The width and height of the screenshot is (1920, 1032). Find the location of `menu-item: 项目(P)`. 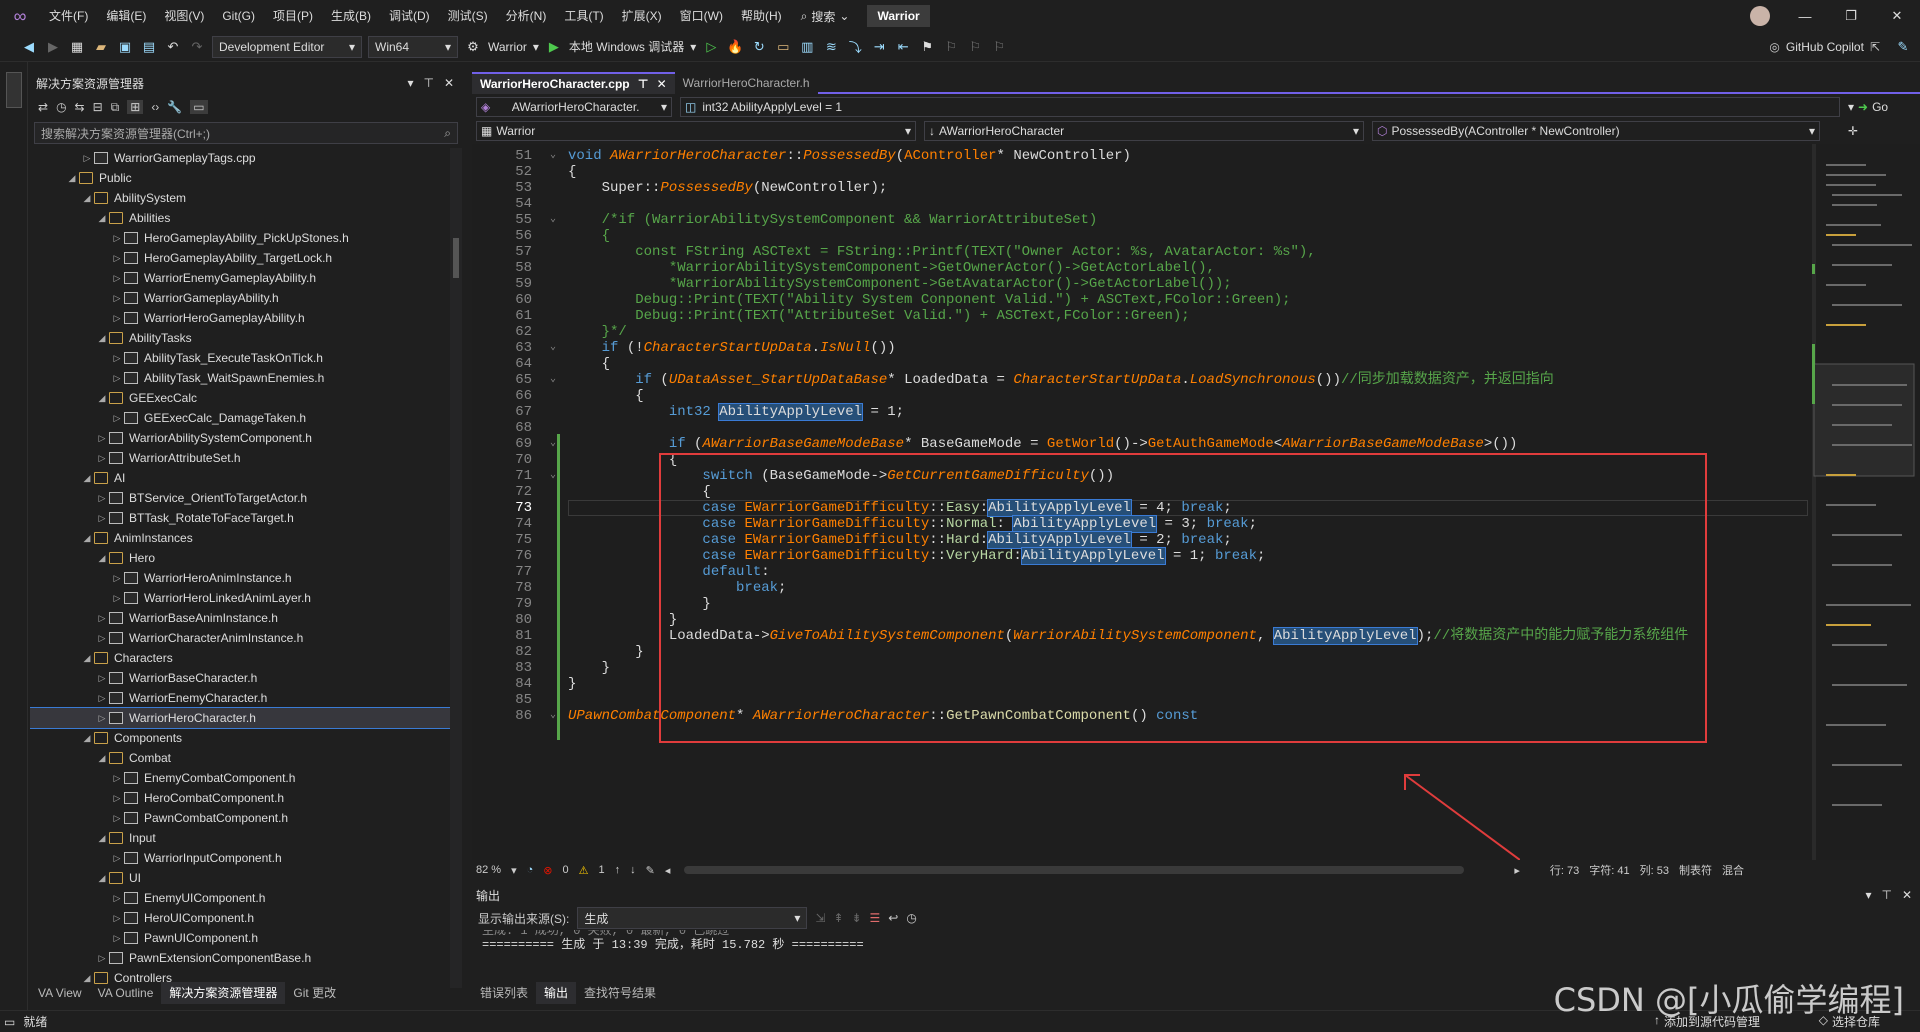

menu-item: 项目(P) is located at coordinates (293, 16).